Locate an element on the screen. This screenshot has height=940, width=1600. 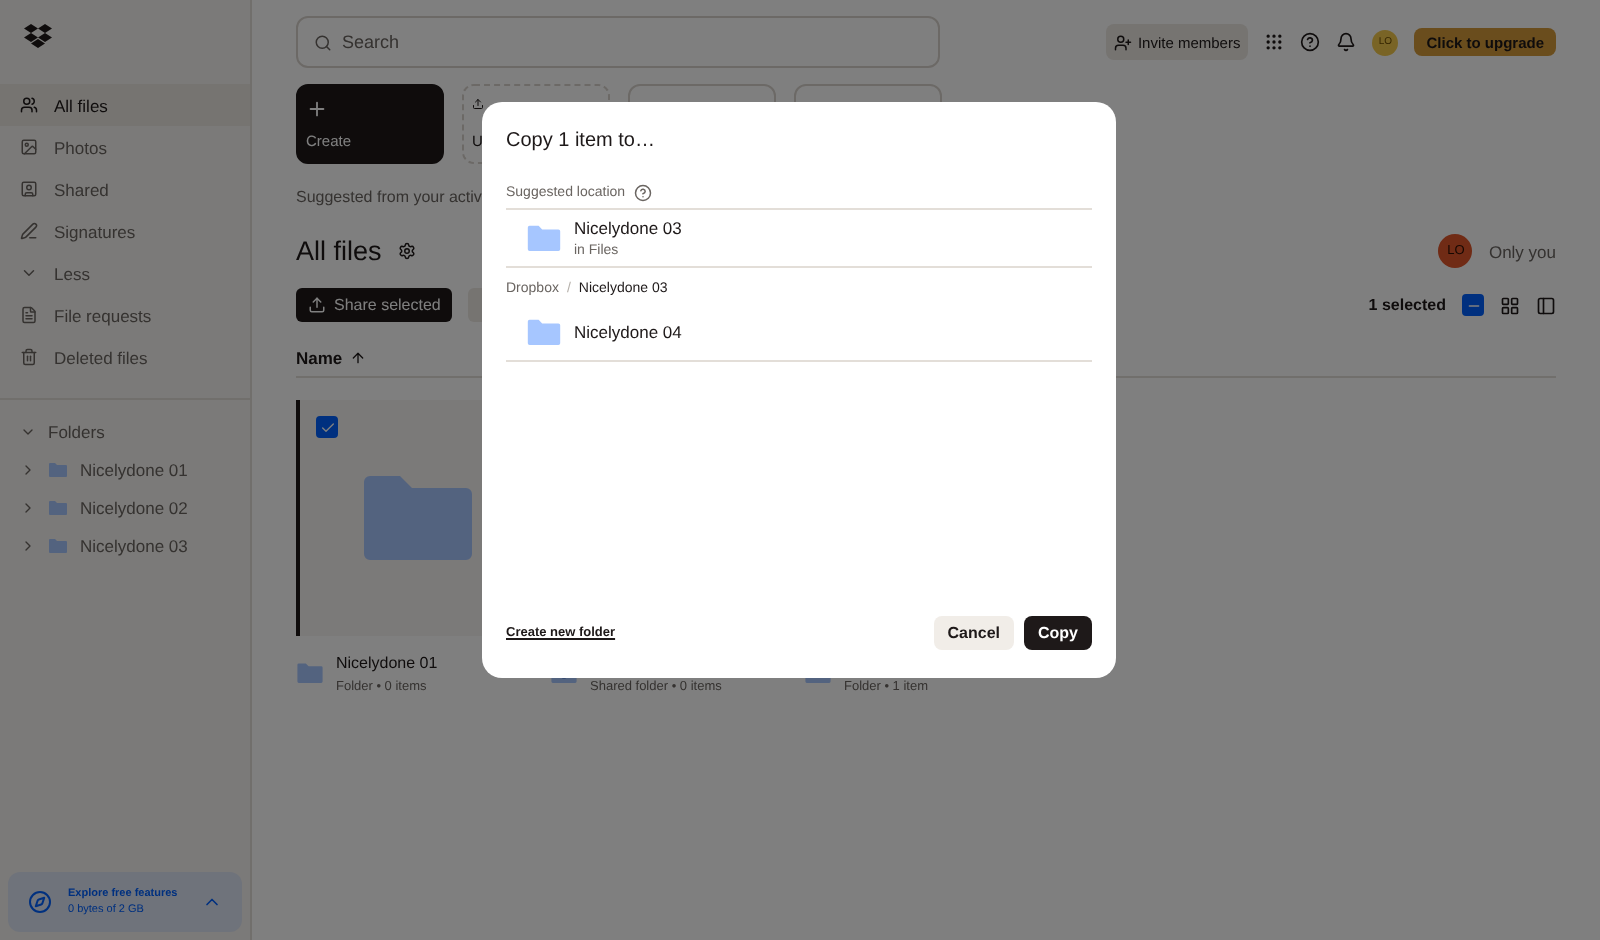
folder-tree-item: Nicelydone 01 is located at coordinates (125, 469).